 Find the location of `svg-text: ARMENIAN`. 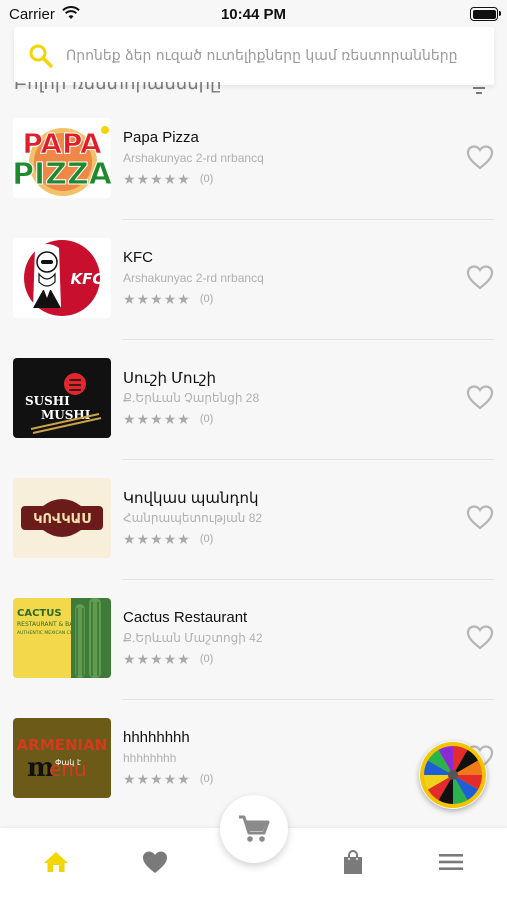

svg-text: ARMENIAN is located at coordinates (62, 745).